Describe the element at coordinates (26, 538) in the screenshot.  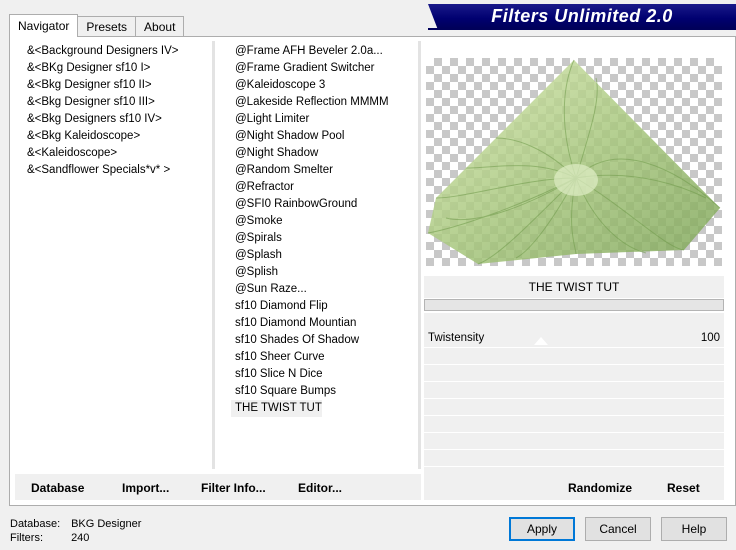
I see `filters-label: Filters:` at that location.